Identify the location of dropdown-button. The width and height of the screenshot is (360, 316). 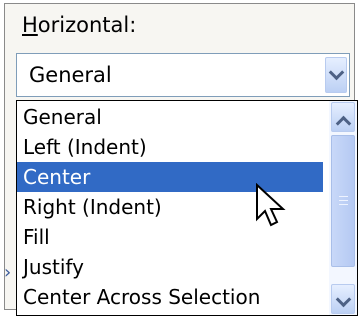
(336, 75).